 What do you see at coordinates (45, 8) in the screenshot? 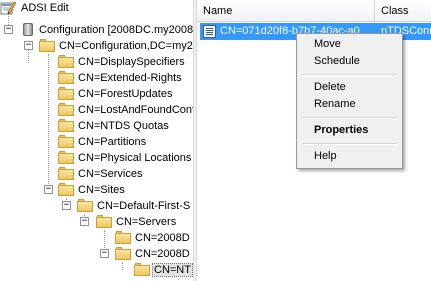
I see `tree-root-label: ADSI Edit` at bounding box center [45, 8].